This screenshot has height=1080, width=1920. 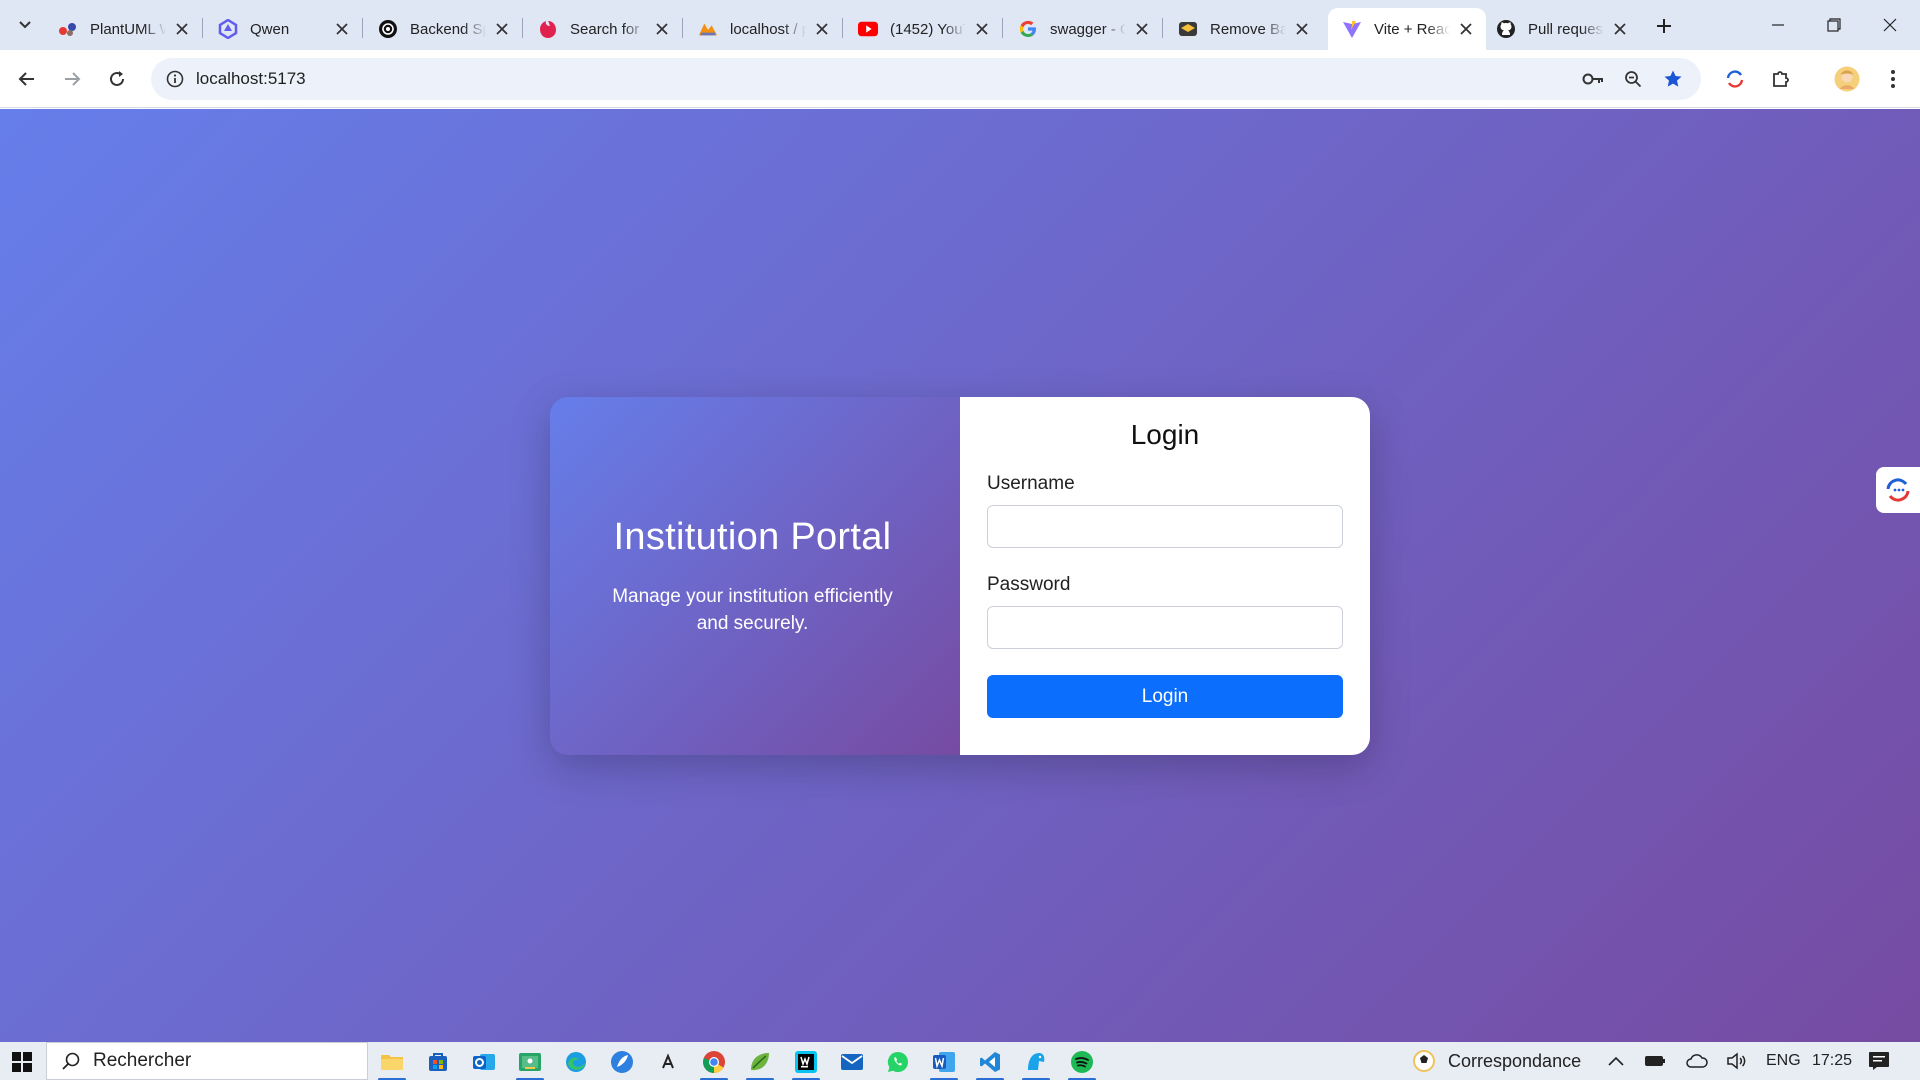 I want to click on chevron-up-icon, so click(x=1616, y=1061).